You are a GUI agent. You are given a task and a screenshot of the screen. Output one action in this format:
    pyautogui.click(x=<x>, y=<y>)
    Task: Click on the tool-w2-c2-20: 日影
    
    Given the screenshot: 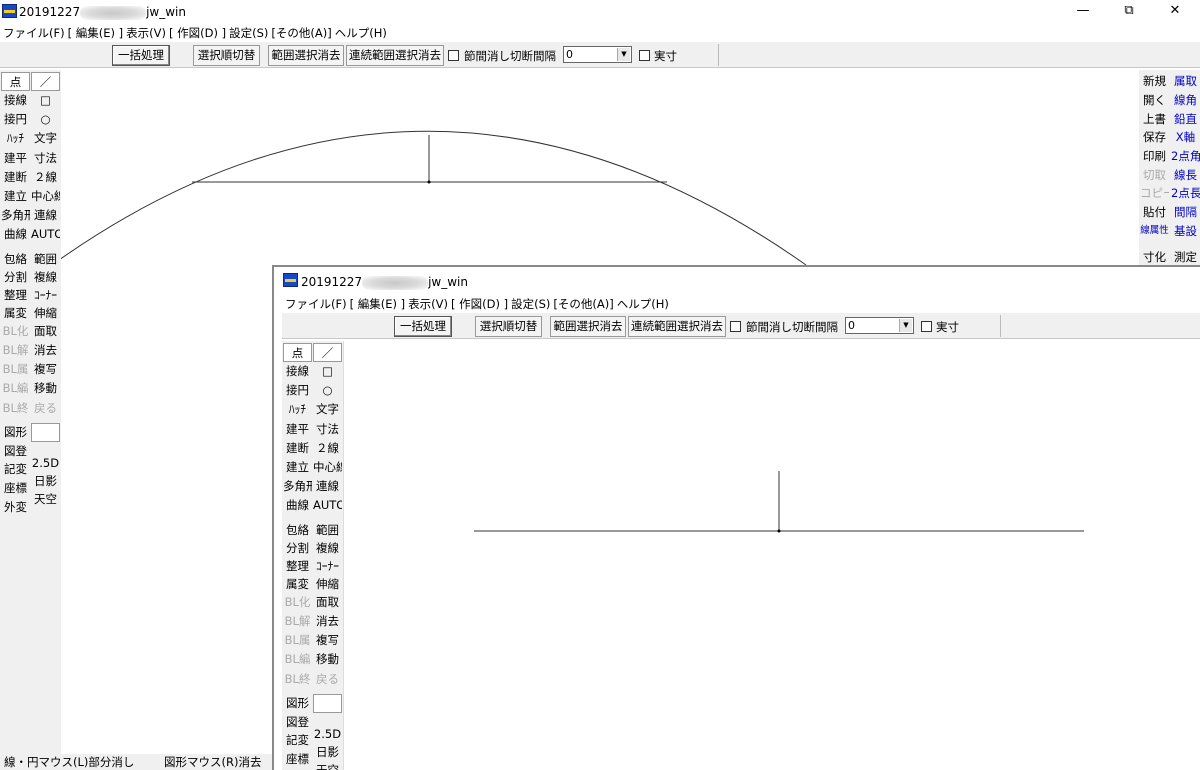 What is the action you would take?
    pyautogui.click(x=327, y=752)
    